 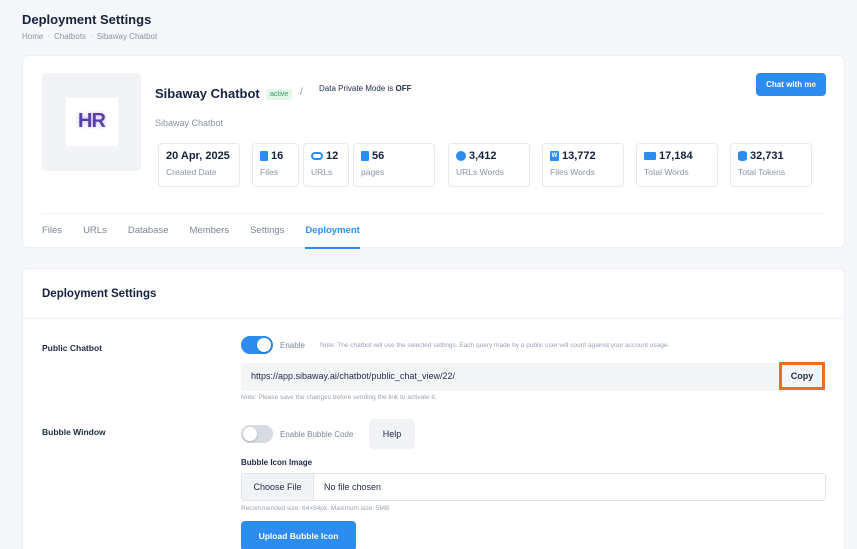 I want to click on stat-label: Total Tokens, so click(x=762, y=172).